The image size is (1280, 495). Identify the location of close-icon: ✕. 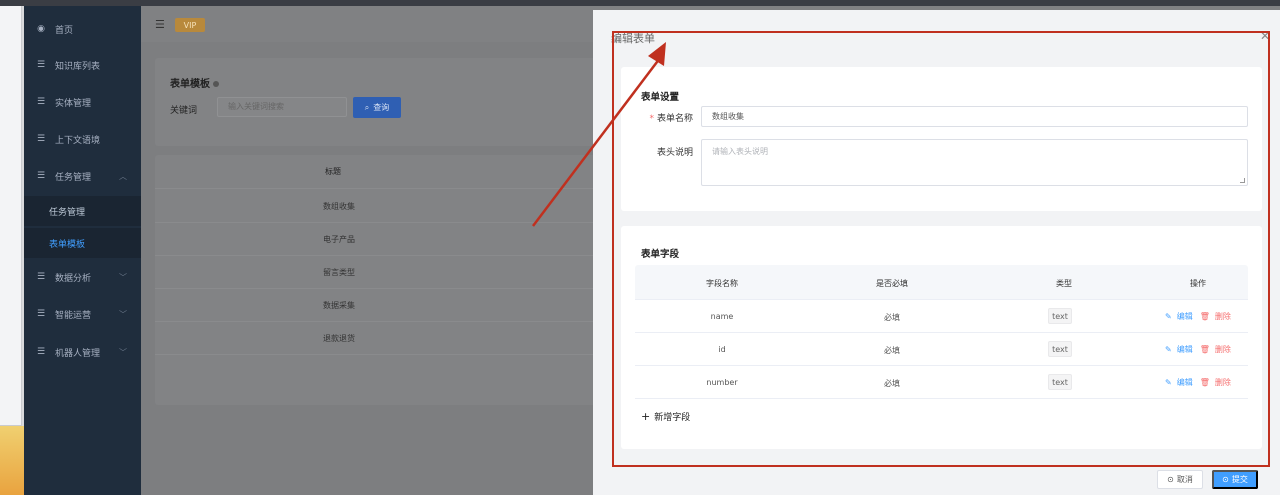
(1265, 36).